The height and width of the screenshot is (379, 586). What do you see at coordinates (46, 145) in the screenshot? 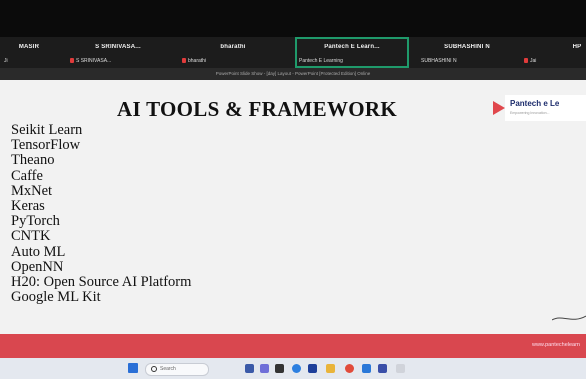
I see `list-item: TensorFlow` at bounding box center [46, 145].